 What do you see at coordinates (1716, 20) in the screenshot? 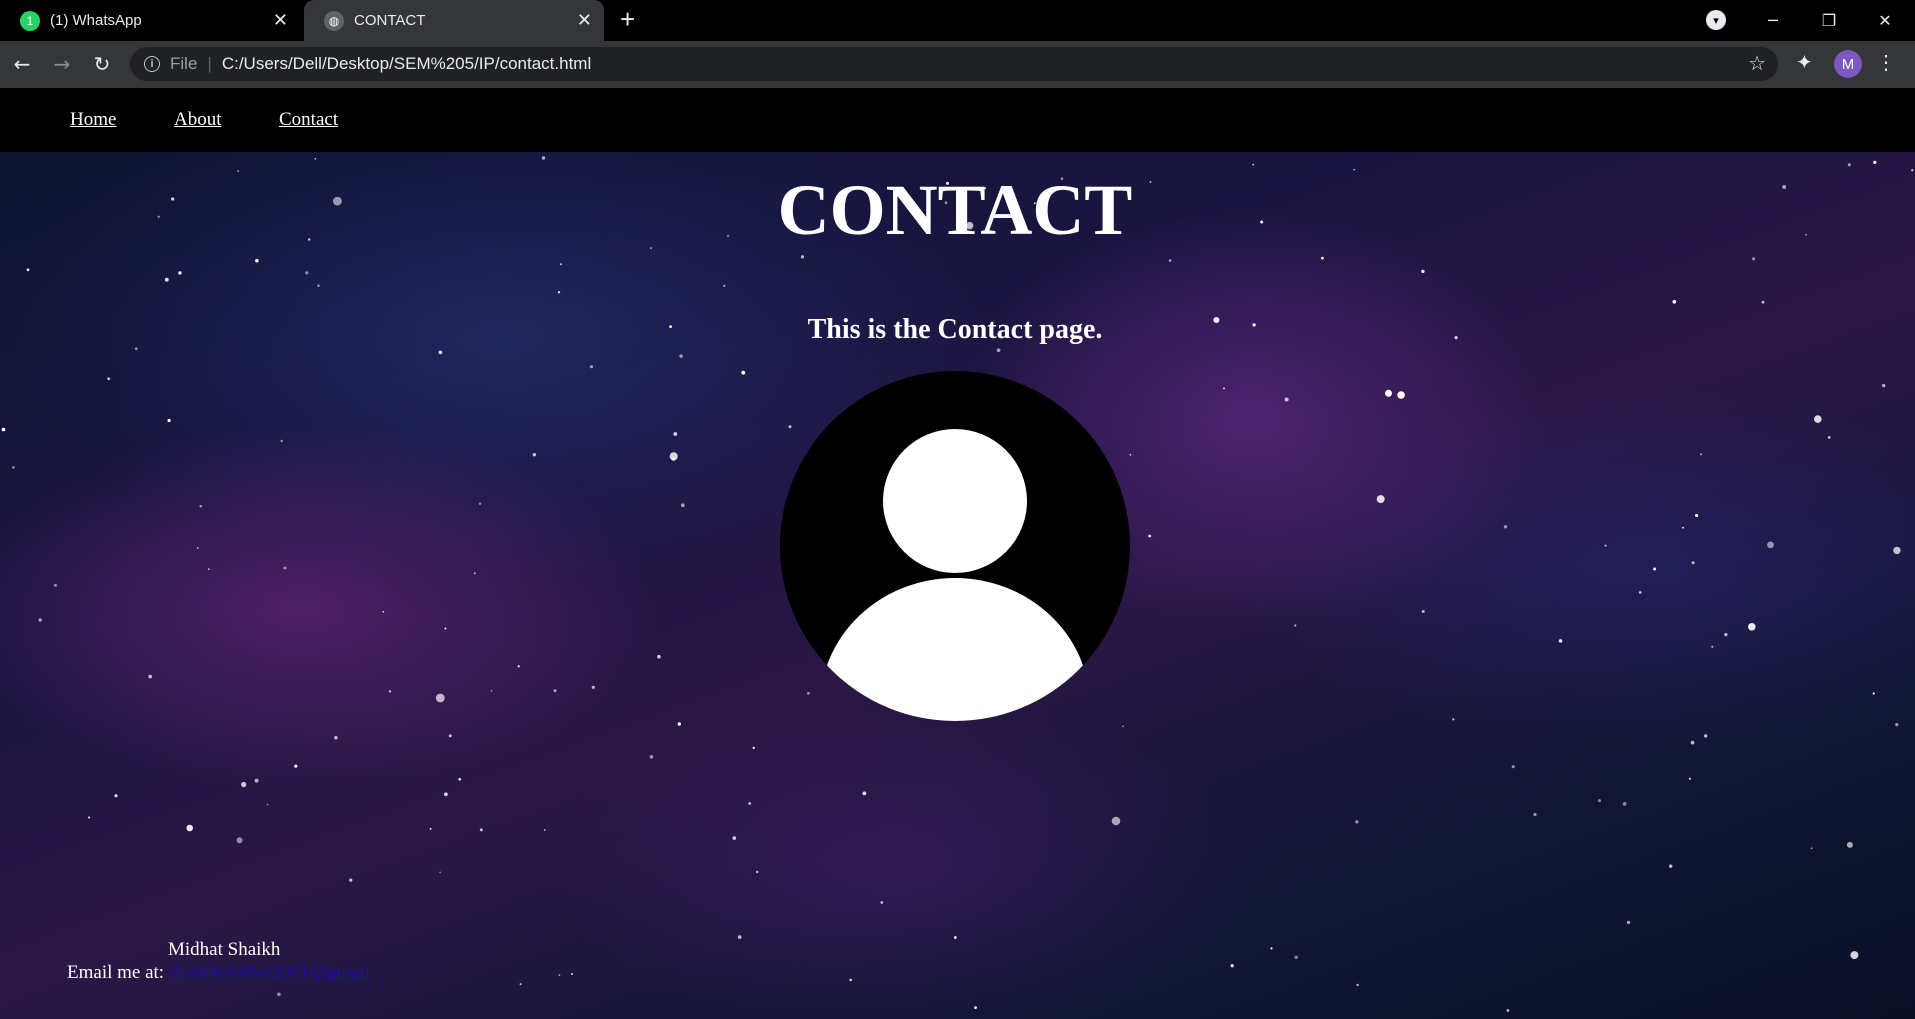
I see `tab-search-icon: ▾` at bounding box center [1716, 20].